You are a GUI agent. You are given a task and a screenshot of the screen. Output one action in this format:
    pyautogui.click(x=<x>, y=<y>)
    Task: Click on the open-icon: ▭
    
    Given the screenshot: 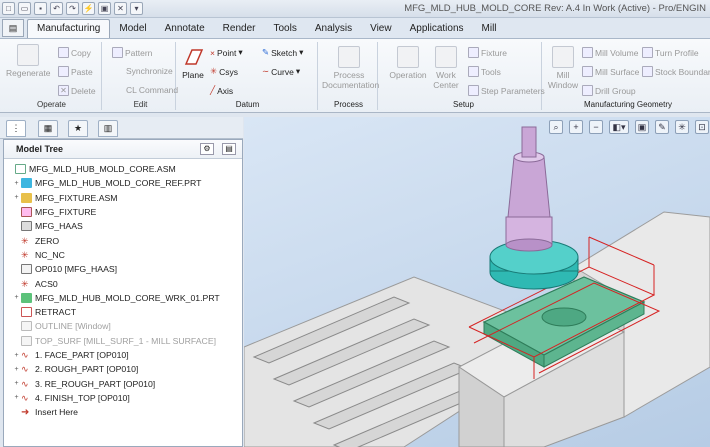 What is the action you would take?
    pyautogui.click(x=24, y=8)
    